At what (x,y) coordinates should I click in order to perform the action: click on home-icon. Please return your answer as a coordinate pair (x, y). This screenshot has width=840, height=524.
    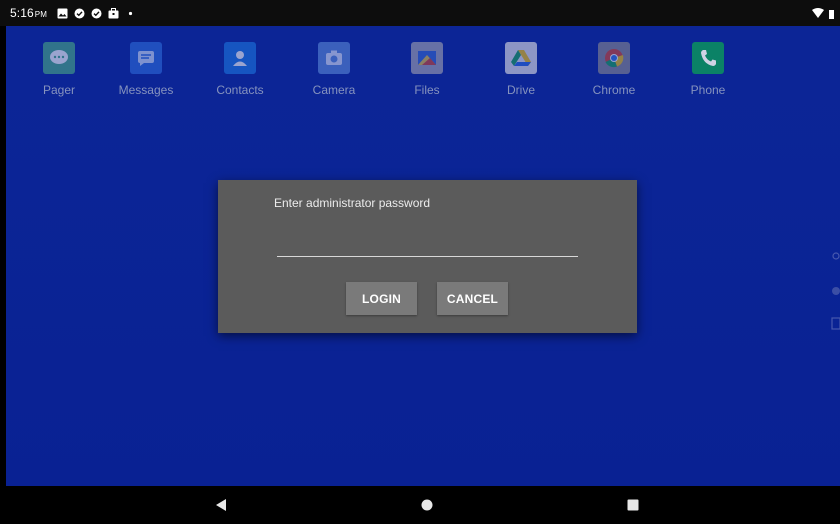
    Looking at the image, I should click on (427, 505).